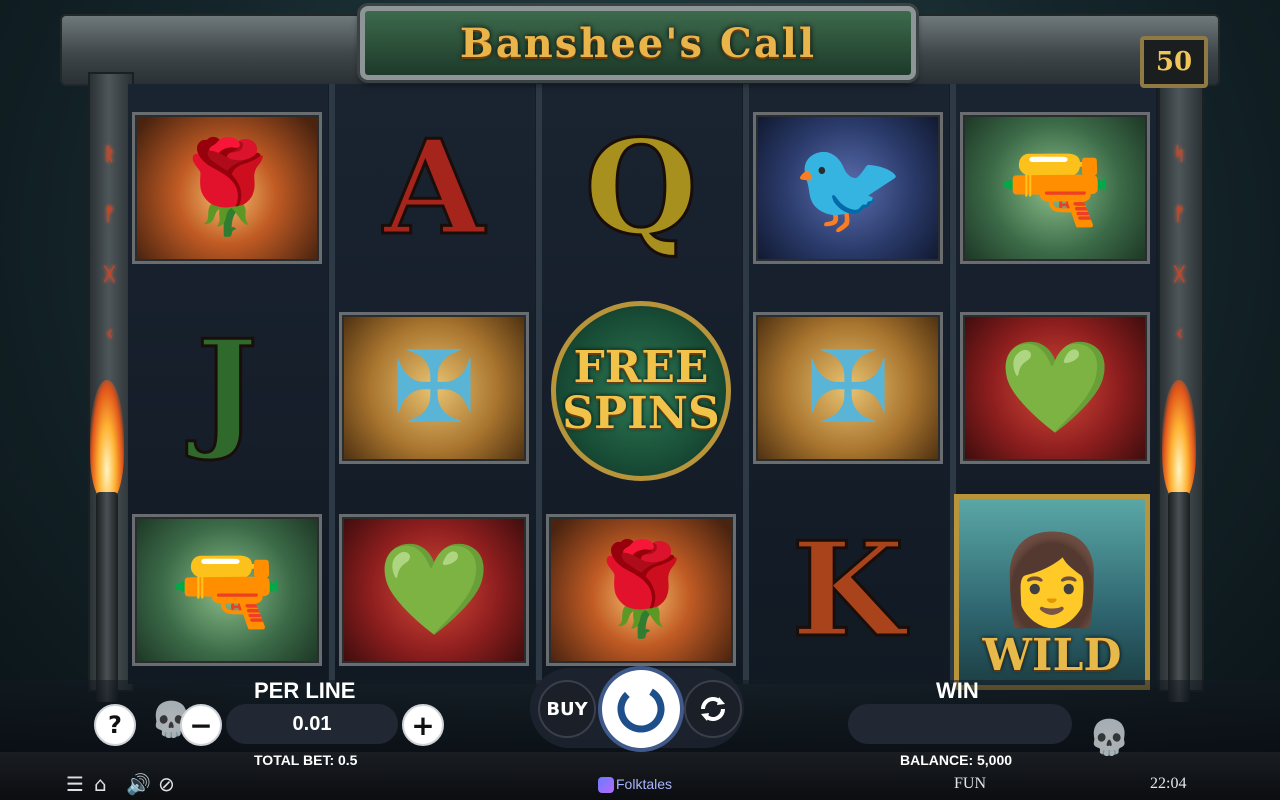 This screenshot has height=800, width=1280. I want to click on skull-icon: 💀, so click(1109, 738).